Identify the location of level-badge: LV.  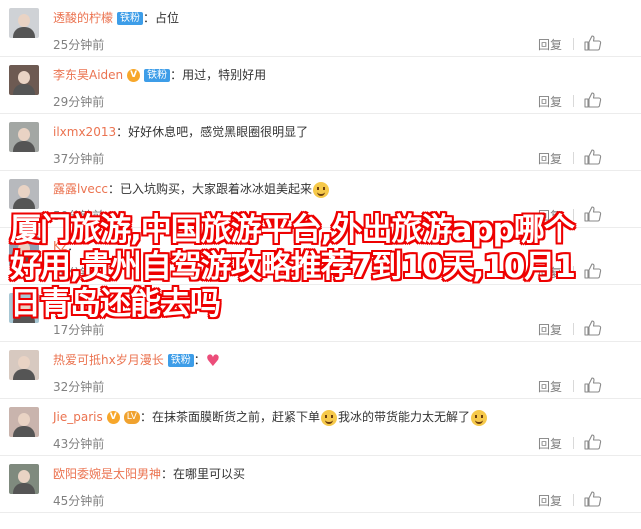
(131, 417).